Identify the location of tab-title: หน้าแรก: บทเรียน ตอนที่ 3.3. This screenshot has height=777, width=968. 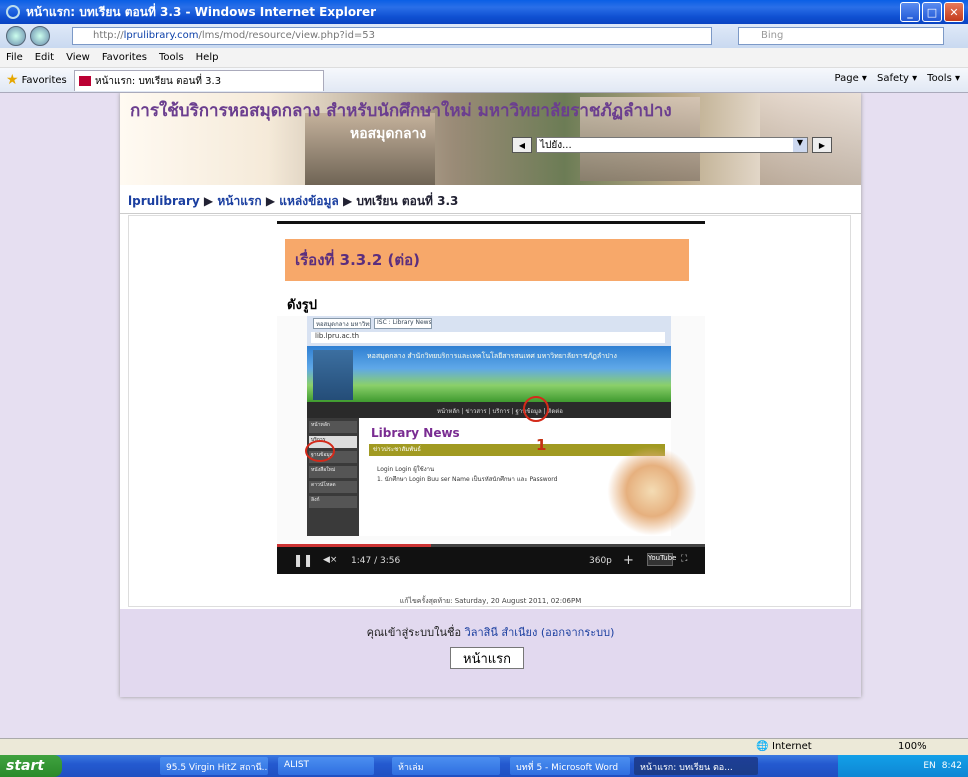
(158, 81).